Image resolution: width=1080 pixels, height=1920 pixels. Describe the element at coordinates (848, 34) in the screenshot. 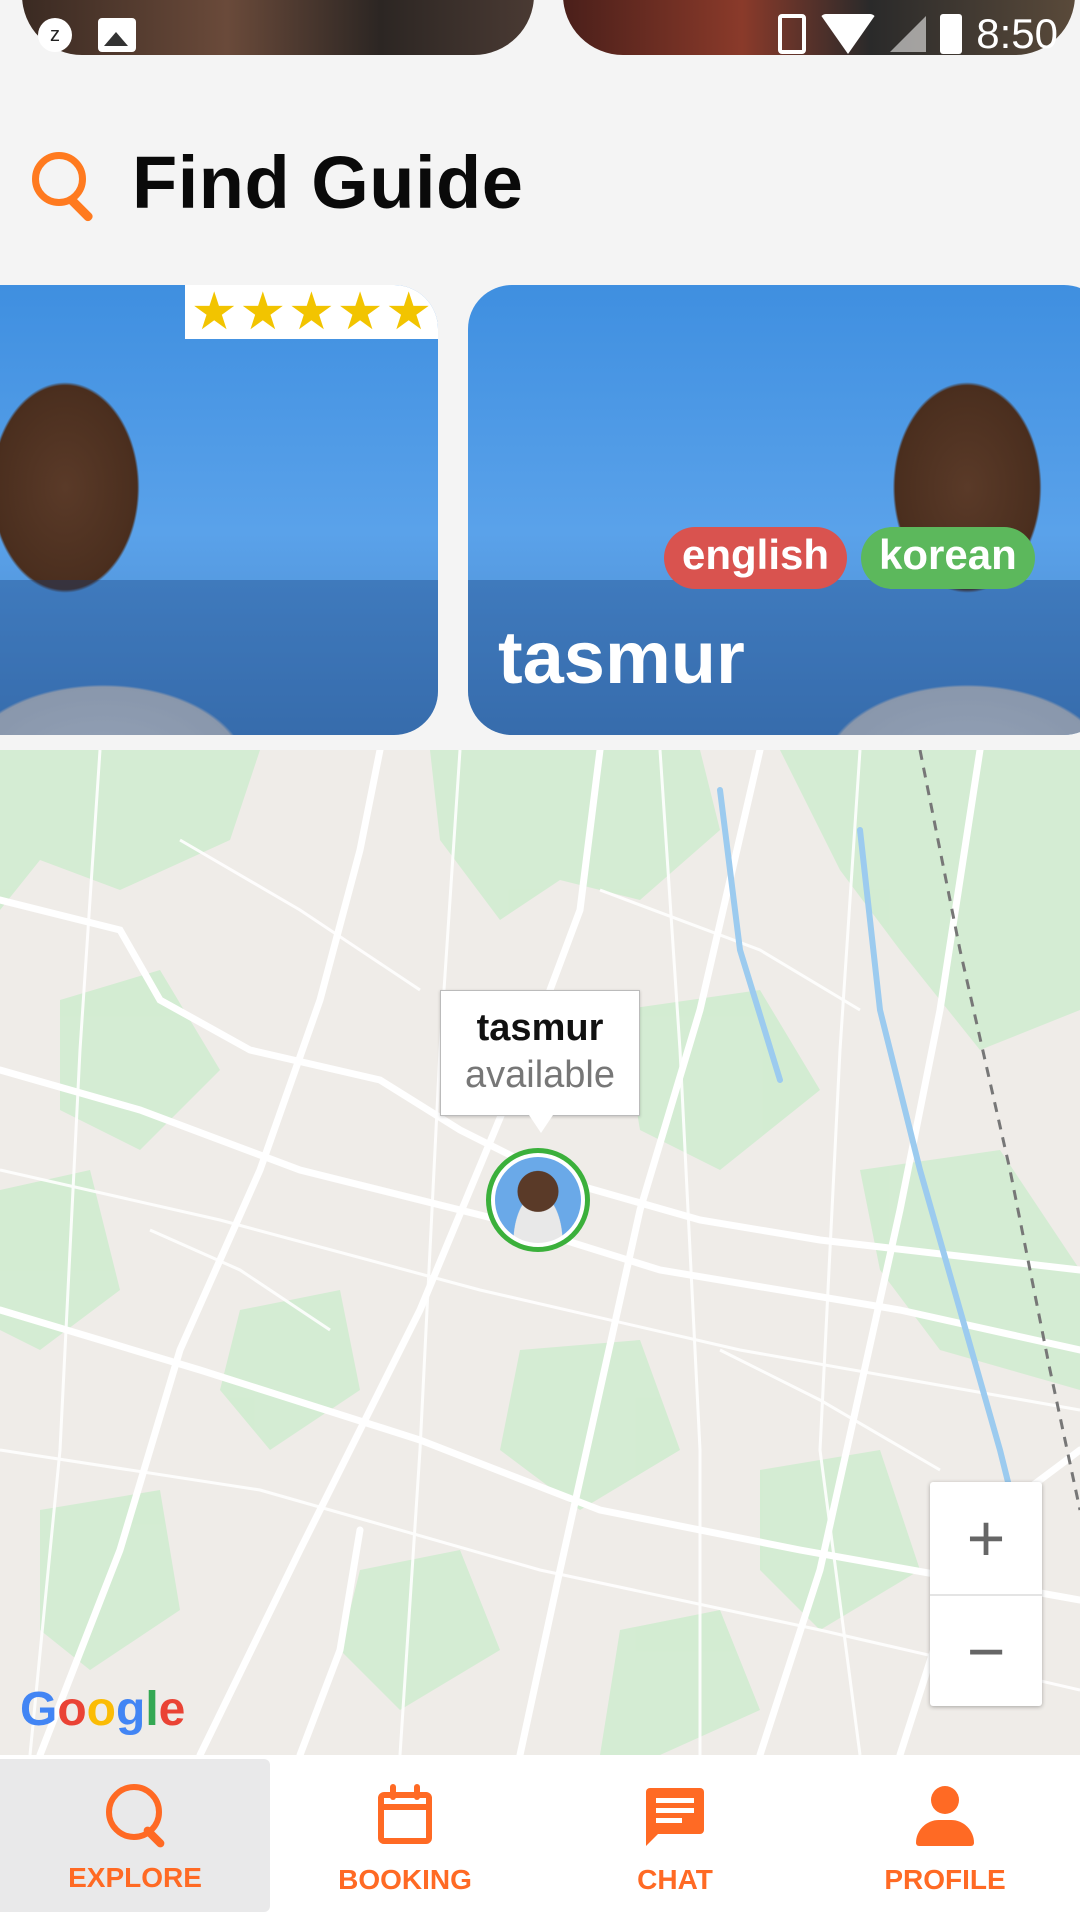

I see `wifi-icon` at that location.